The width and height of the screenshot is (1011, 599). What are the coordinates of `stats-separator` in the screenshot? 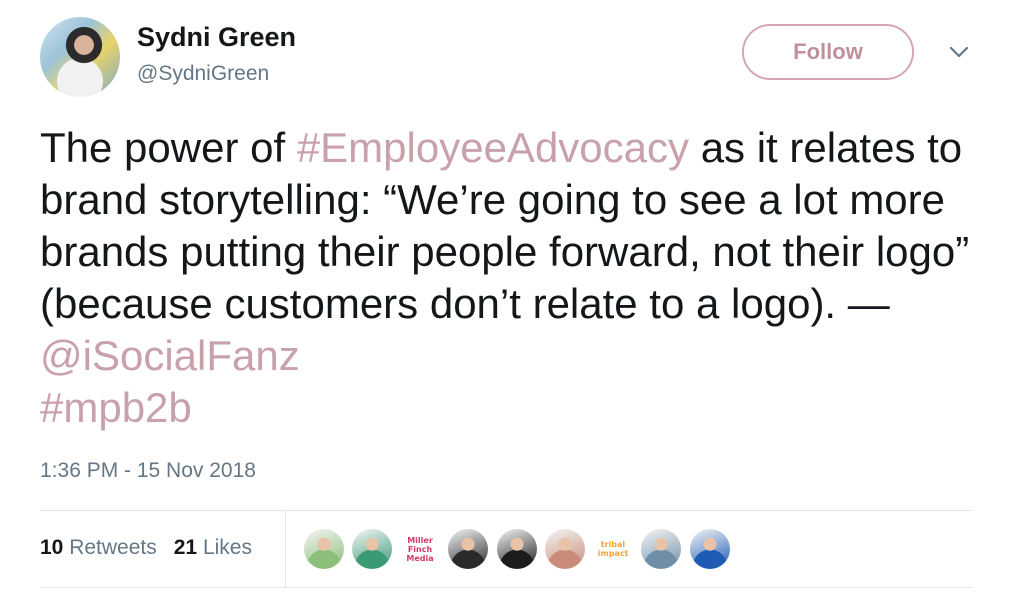 It's located at (285, 549).